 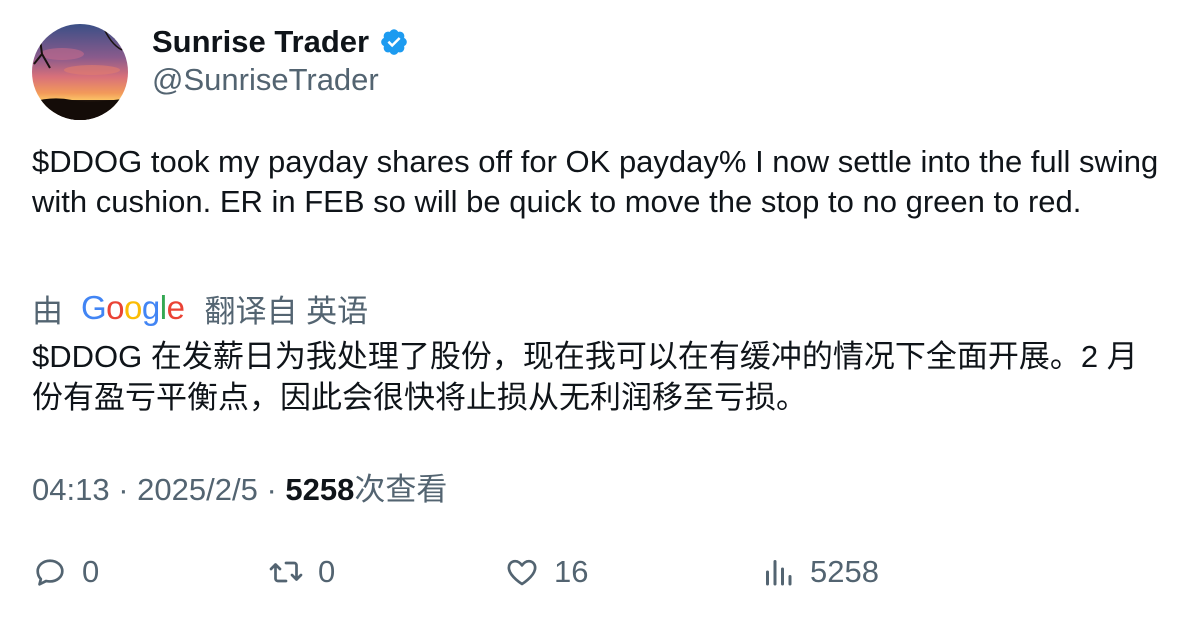 I want to click on verified-badge-icon, so click(x=394, y=42).